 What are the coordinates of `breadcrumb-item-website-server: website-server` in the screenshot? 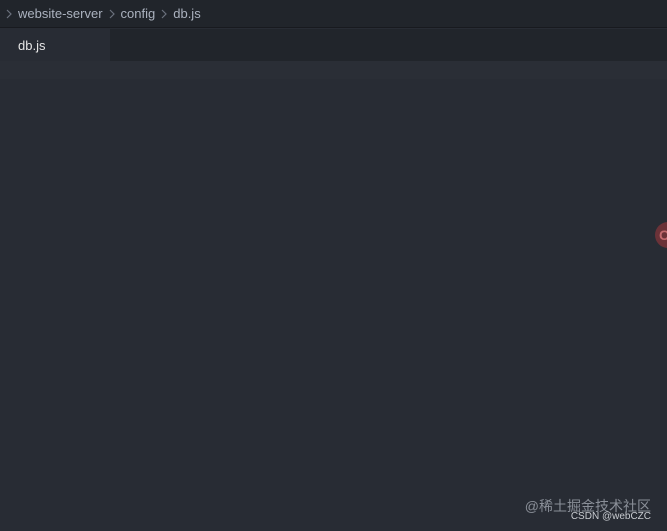 It's located at (60, 13).